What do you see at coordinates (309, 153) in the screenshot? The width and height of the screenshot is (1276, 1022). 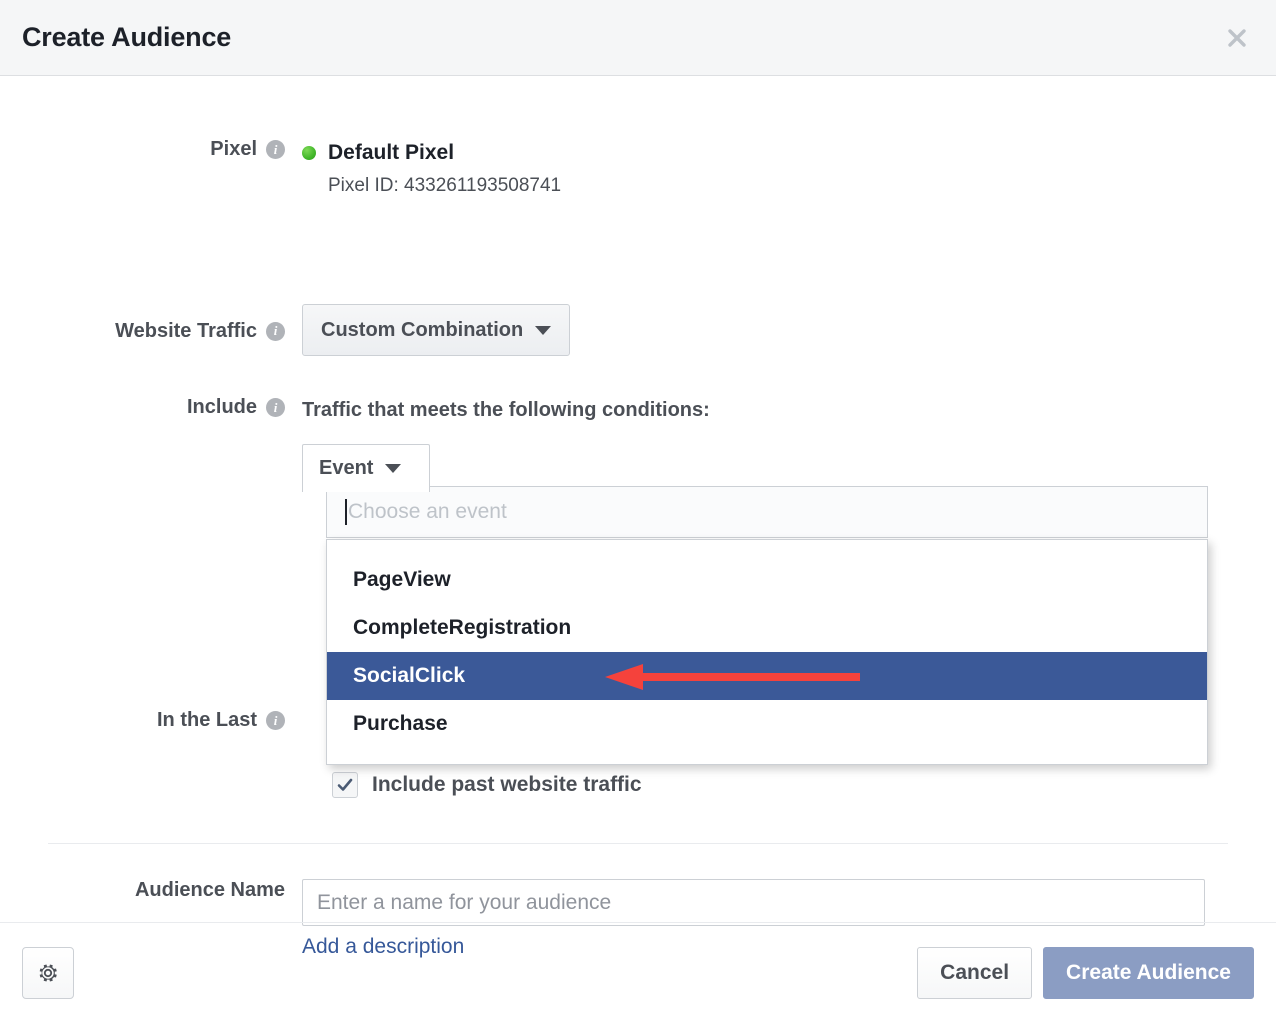 I see `pixel-status-dot-icon` at bounding box center [309, 153].